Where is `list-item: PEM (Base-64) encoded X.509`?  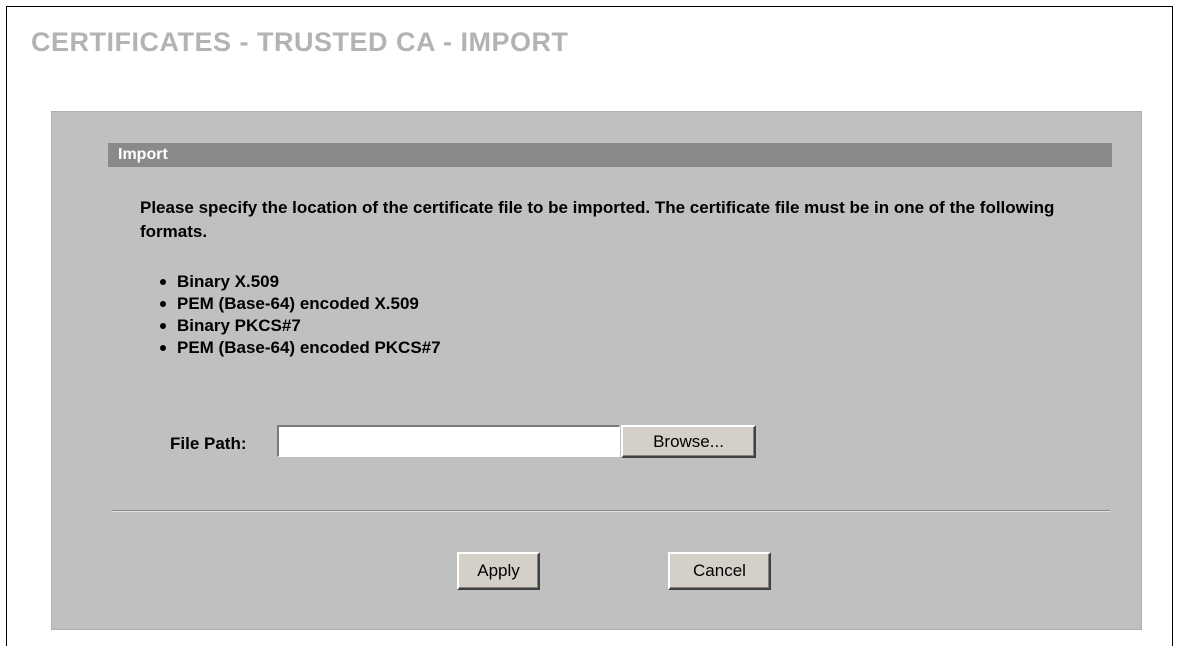 list-item: PEM (Base-64) encoded X.509 is located at coordinates (300, 304).